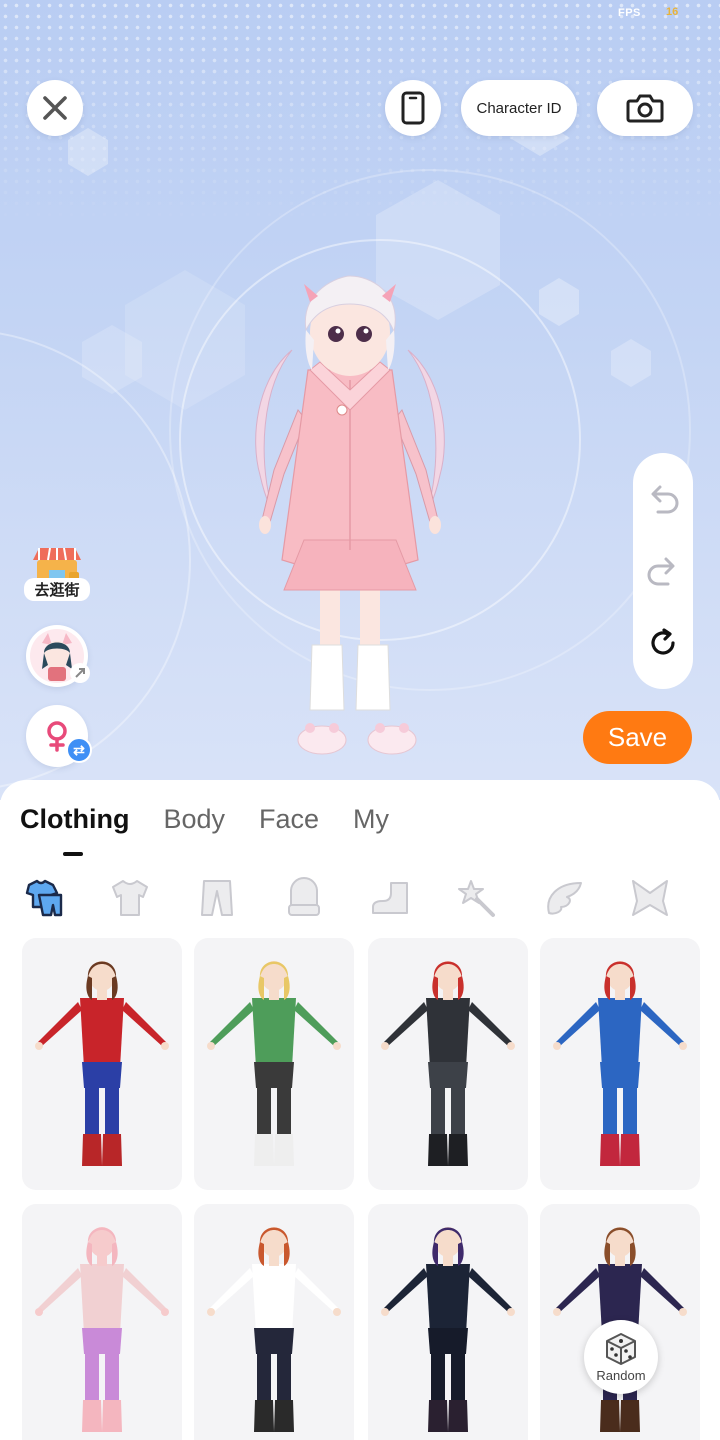  I want to click on undo-button, so click(663, 499).